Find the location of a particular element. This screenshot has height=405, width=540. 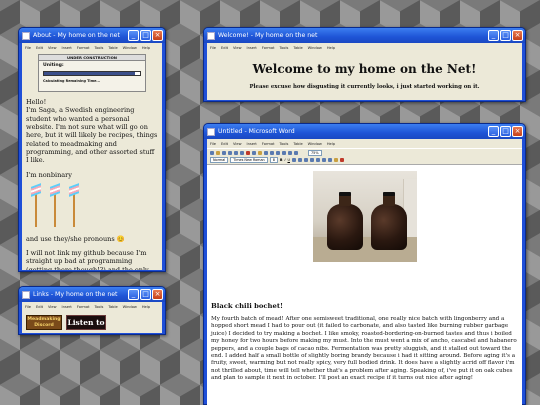

paste-icon is located at coordinates (260, 152).